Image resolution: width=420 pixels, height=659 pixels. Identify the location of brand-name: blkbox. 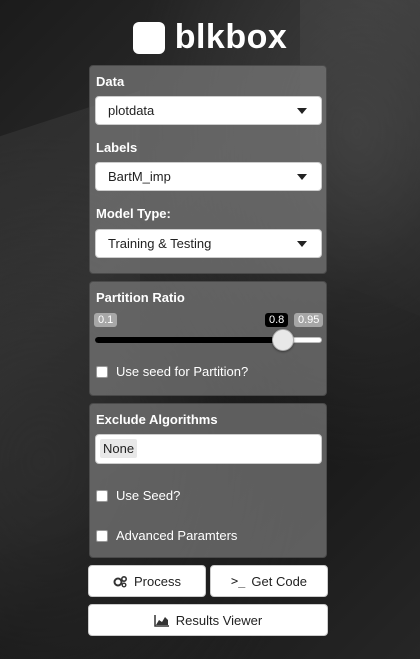
(231, 37).